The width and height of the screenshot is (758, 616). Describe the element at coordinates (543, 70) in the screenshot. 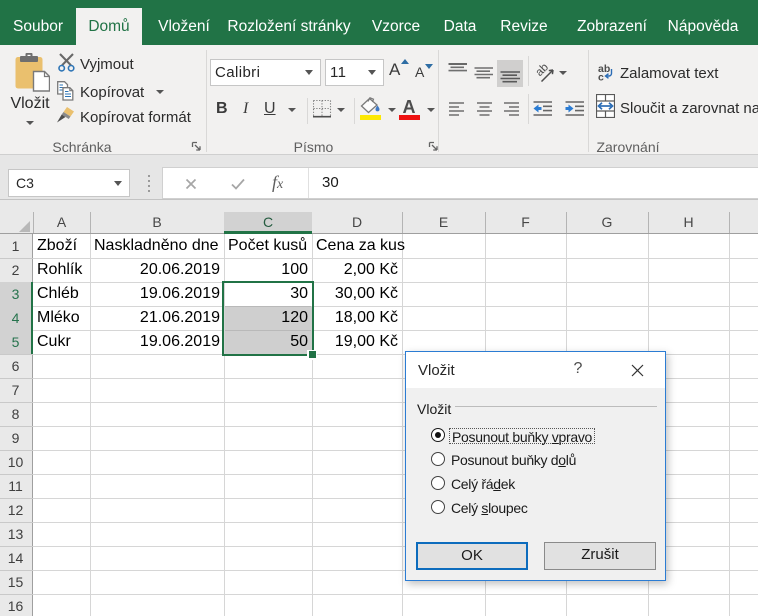

I see `svg-text: ab` at that location.